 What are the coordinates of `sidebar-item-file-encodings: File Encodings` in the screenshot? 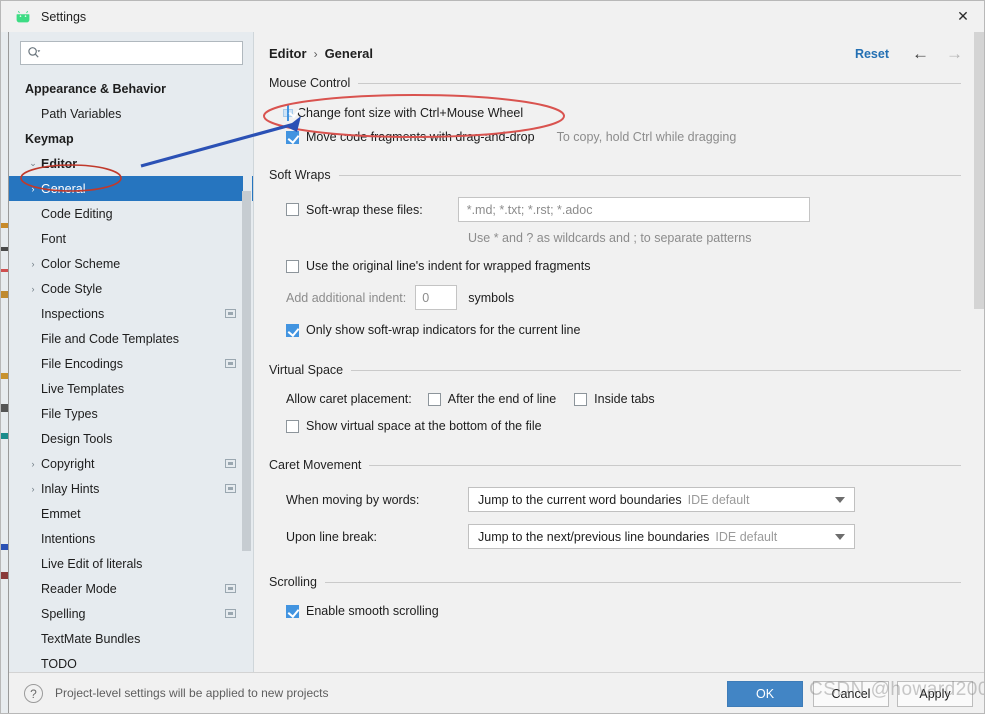 It's located at (131, 363).